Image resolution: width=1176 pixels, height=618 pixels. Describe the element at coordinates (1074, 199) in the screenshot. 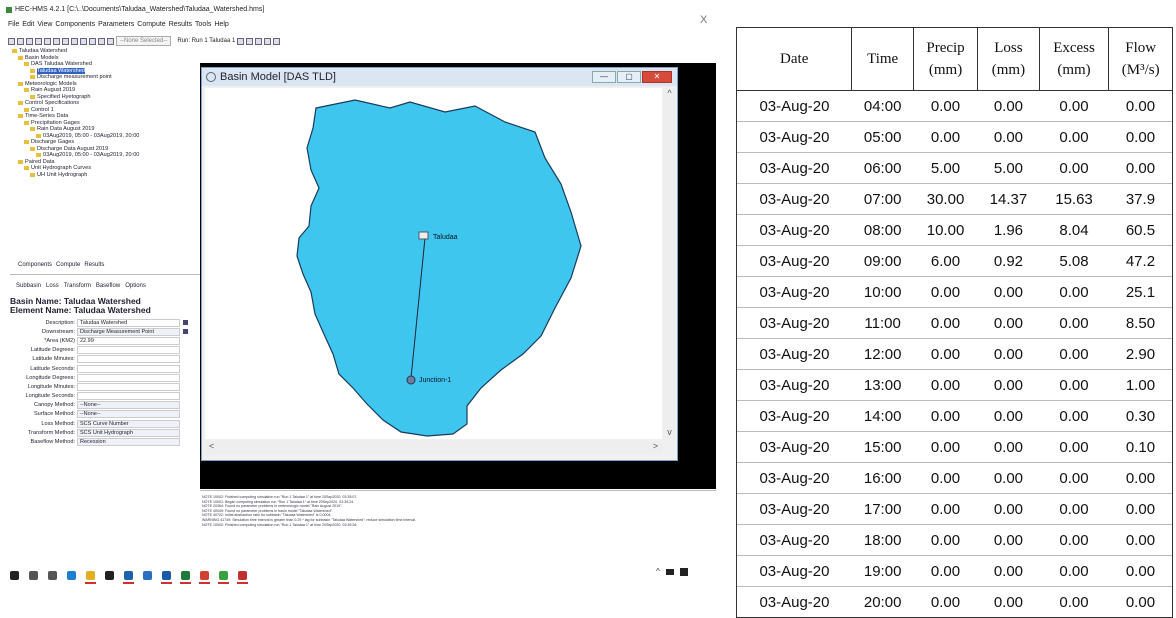

I see `table-cell: 15.63` at that location.